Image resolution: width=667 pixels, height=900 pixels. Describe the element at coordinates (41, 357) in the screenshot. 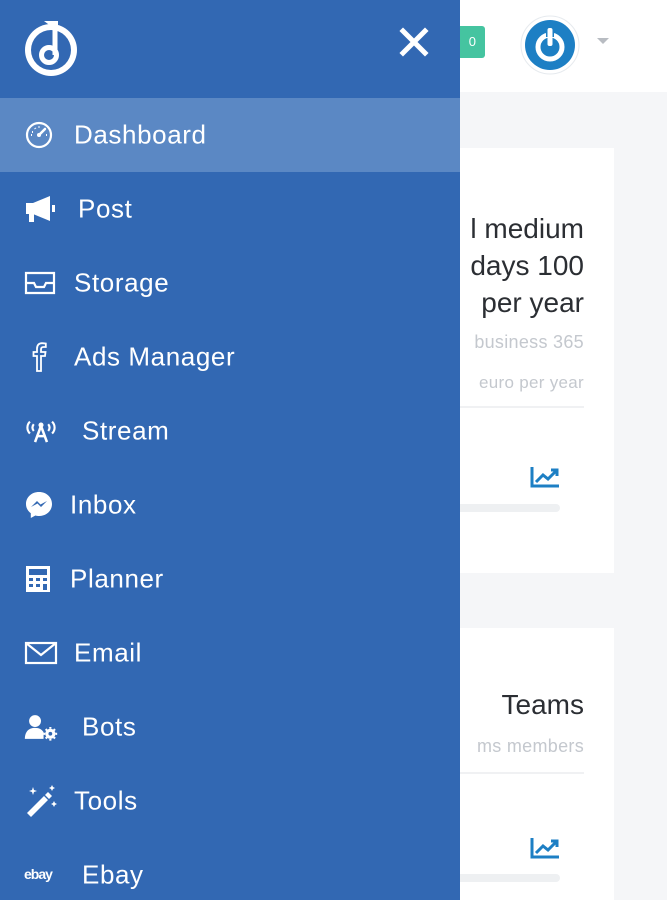

I see `facebook-icon` at that location.